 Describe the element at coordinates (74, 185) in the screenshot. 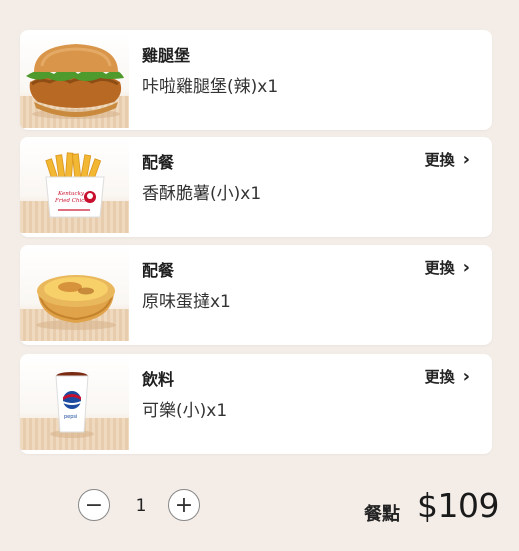

I see `french-fries-image: Kentucky Fried Chicken` at that location.